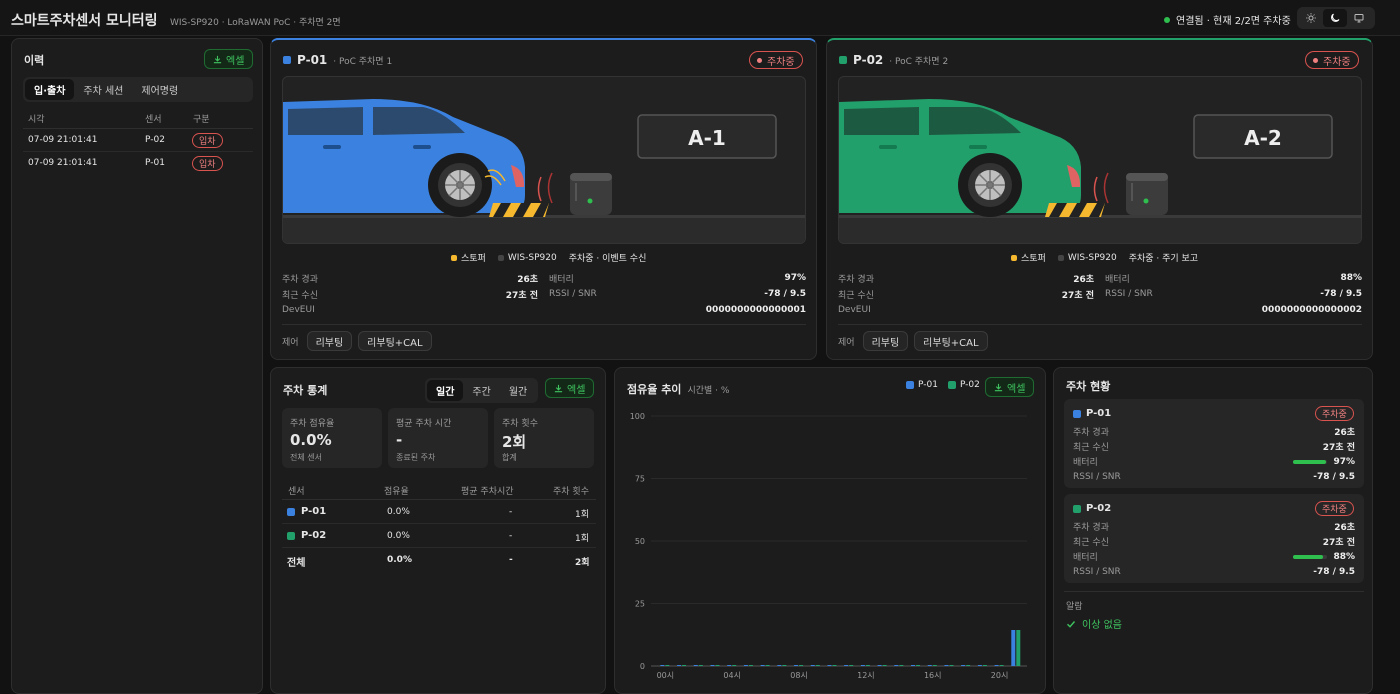 The width and height of the screenshot is (1400, 694). Describe the element at coordinates (363, 61) in the screenshot. I see `spot-desc: · PoC 주차면 1` at that location.